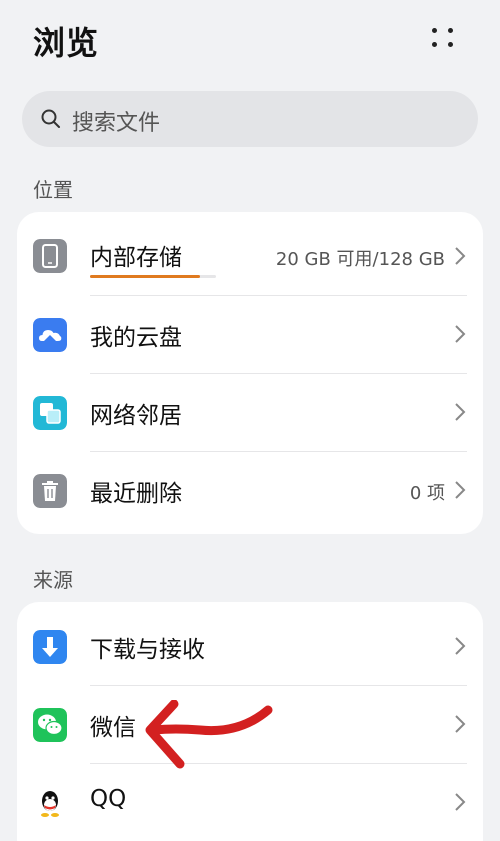  What do you see at coordinates (360, 259) in the screenshot?
I see `storage-meta: 20 GB 可用/128 GB` at bounding box center [360, 259].